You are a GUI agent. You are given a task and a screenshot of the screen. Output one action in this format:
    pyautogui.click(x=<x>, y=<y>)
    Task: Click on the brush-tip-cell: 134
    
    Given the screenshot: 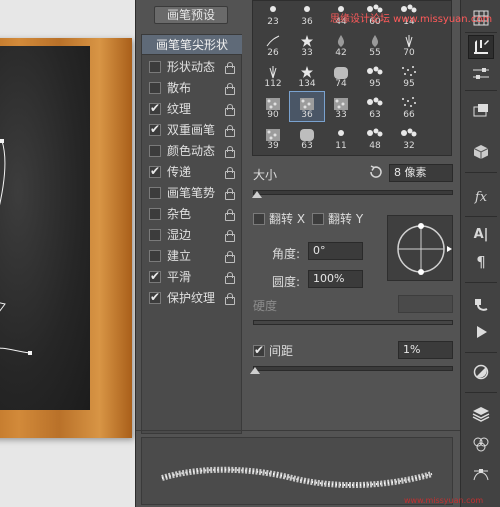 What is the action you would take?
    pyautogui.click(x=307, y=75)
    